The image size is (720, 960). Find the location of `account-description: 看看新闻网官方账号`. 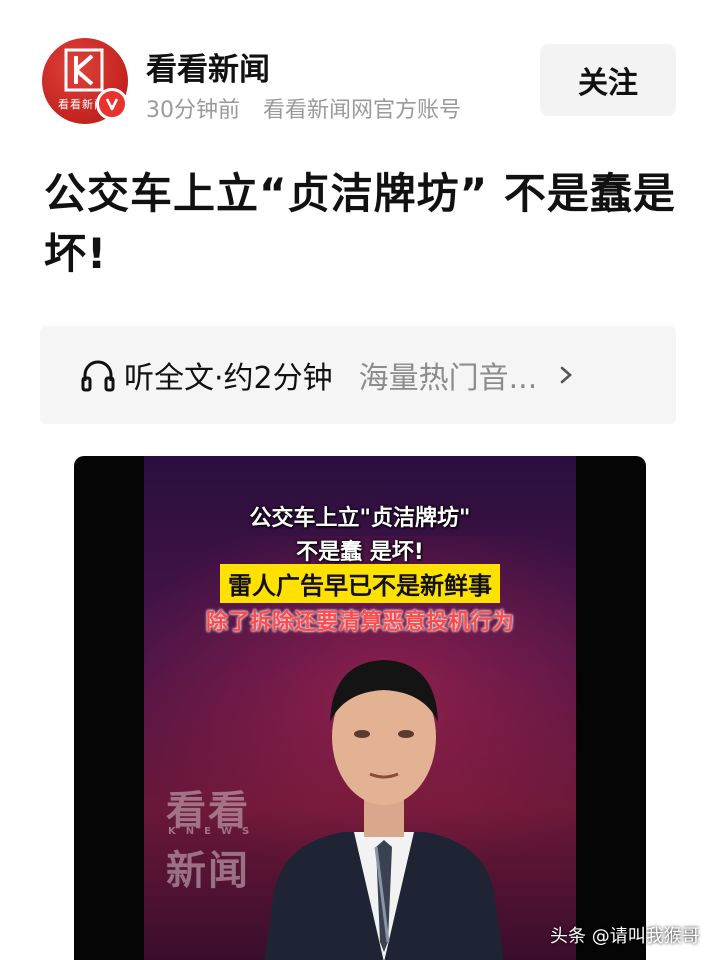

account-description: 看看新闻网官方账号 is located at coordinates (362, 110).